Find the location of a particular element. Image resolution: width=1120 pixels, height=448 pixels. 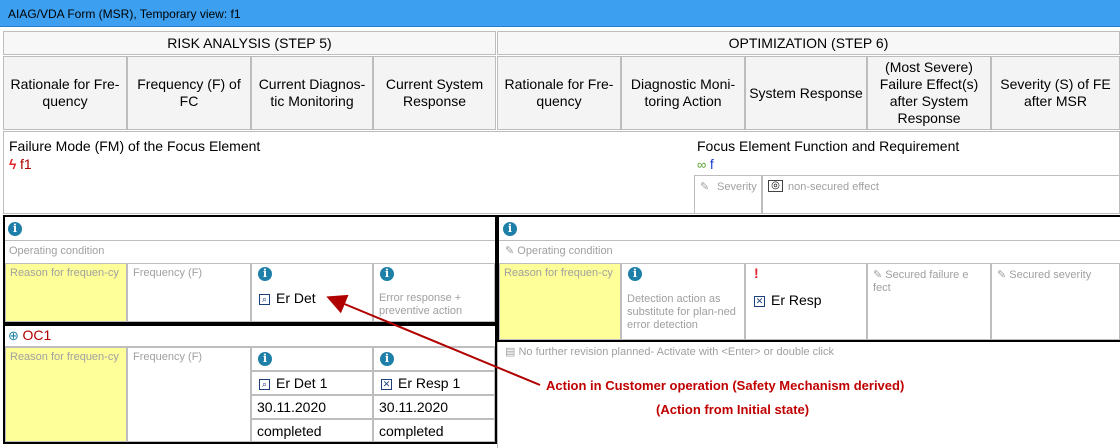

annotation-line2: (Action from Initial state) is located at coordinates (733, 409).